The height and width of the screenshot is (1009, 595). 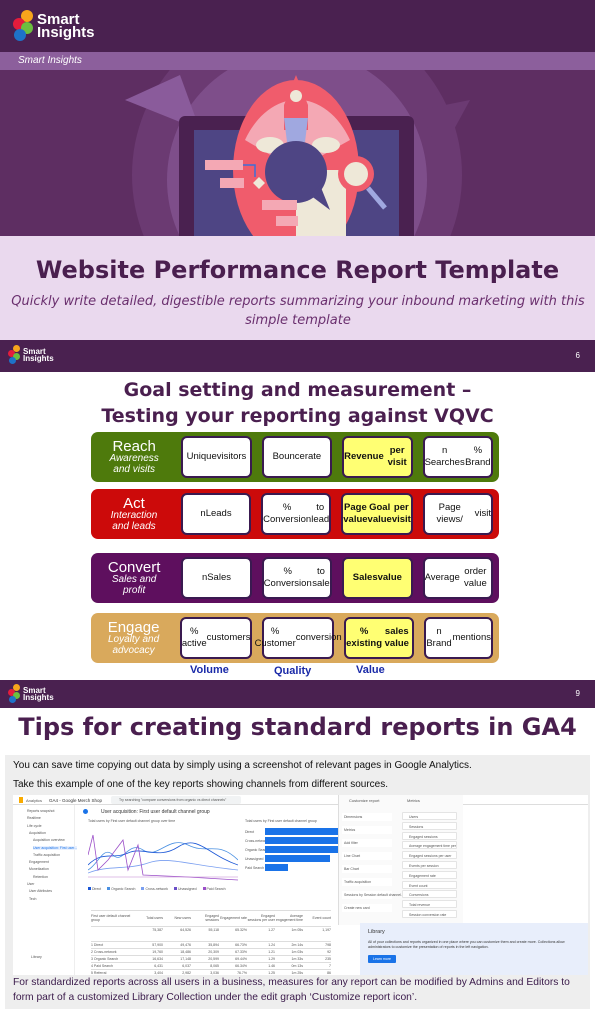 I want to click on customize-item: Traffic acquisition, so click(x=367, y=882).